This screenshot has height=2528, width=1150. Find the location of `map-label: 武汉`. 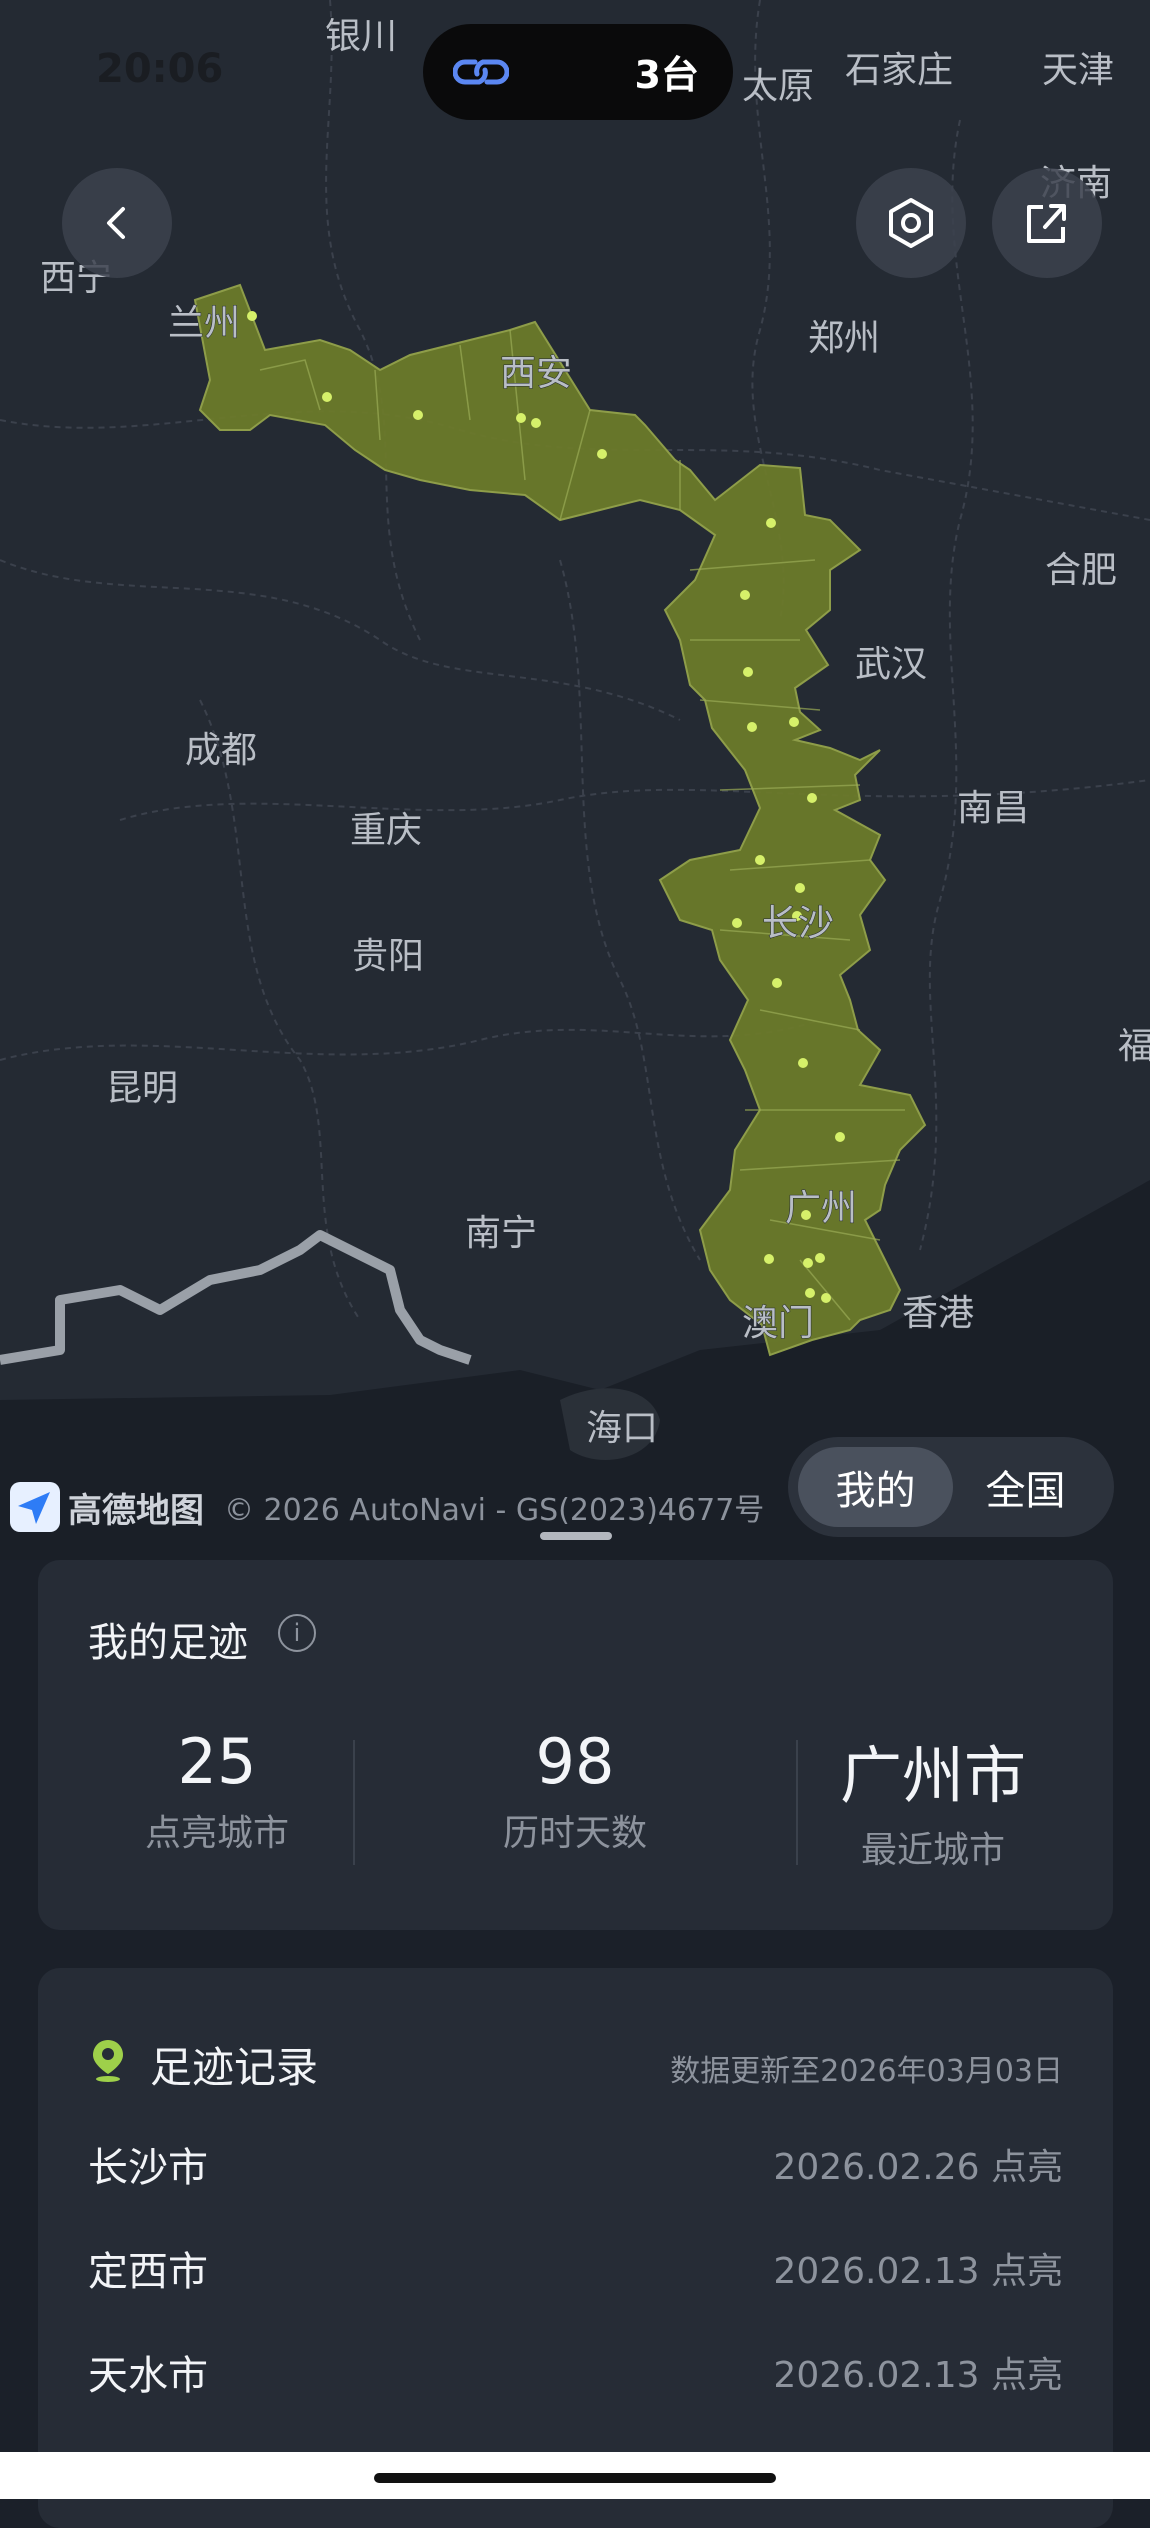

map-label: 武汉 is located at coordinates (891, 664).